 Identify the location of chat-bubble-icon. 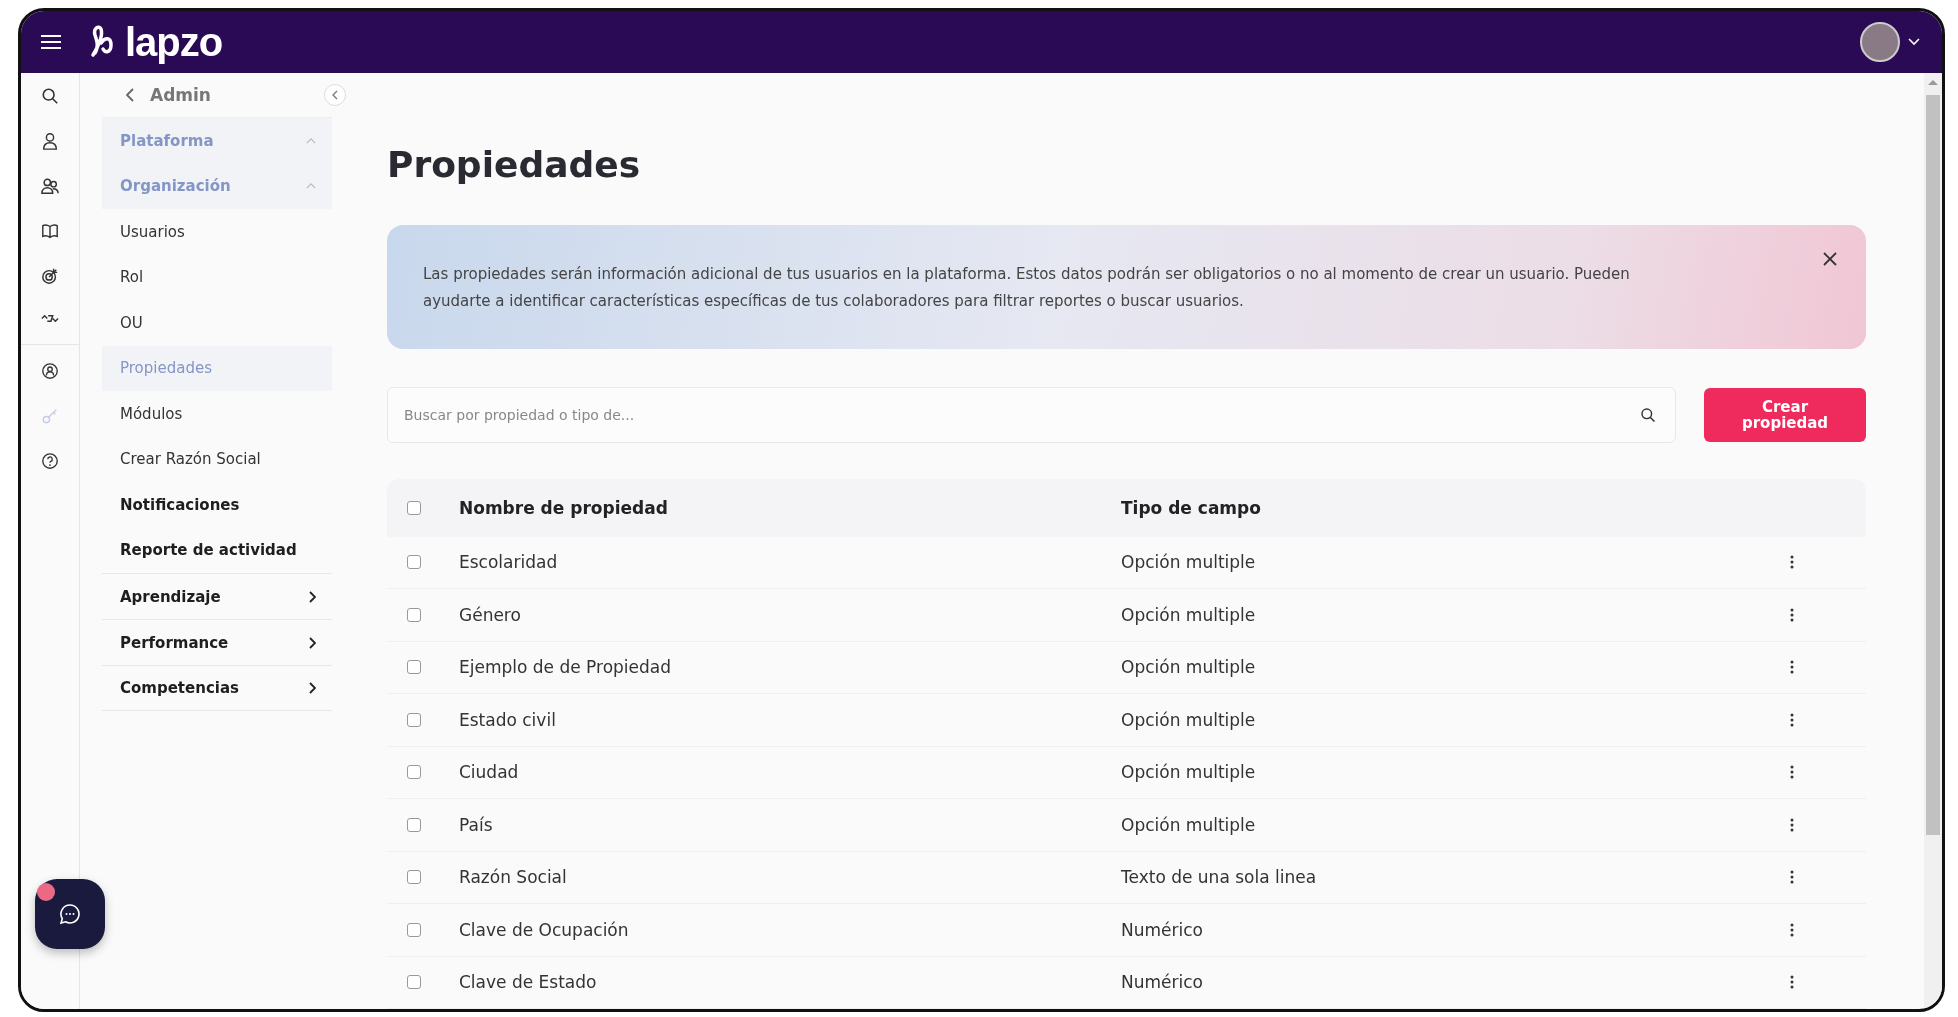
(70, 914).